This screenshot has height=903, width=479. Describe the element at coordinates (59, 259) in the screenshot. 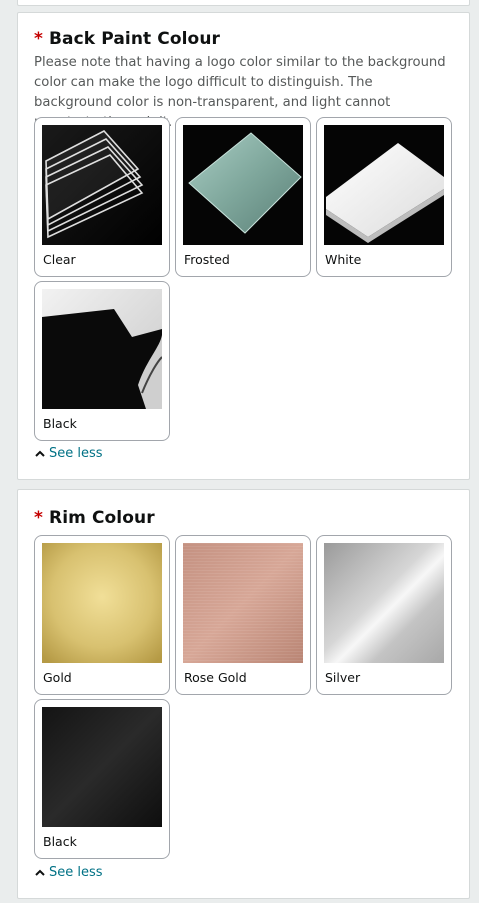

I see `option-clear-label: Clear` at that location.